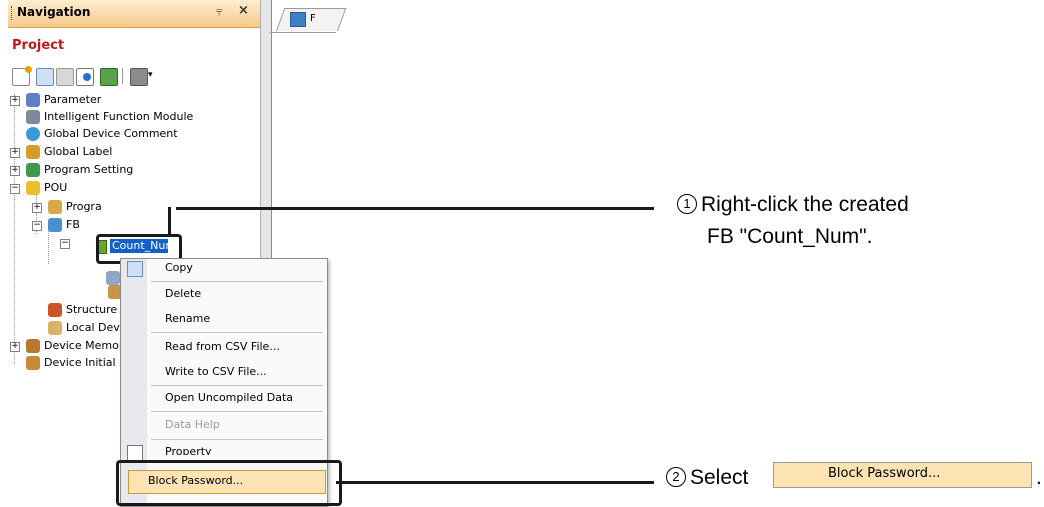 This screenshot has height=507, width=1044. Describe the element at coordinates (92, 309) in the screenshot. I see `tree-item-label: Structure` at that location.